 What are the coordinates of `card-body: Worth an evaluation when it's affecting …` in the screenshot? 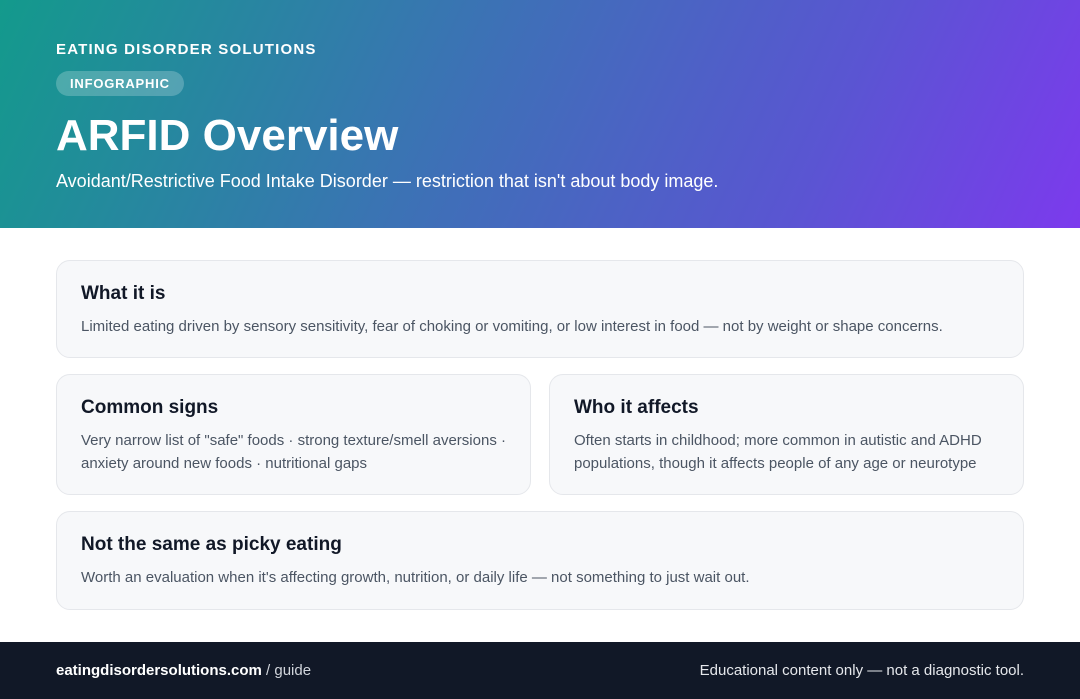 It's located at (415, 577).